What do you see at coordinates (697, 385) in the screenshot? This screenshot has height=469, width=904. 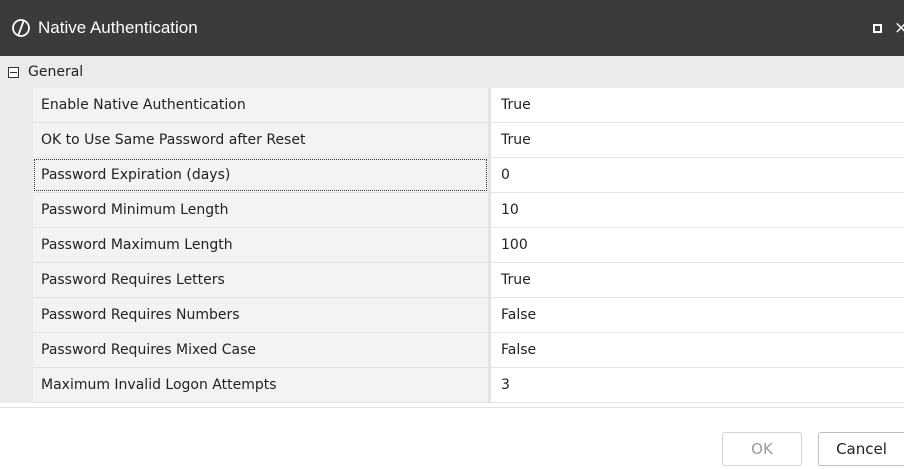 I see `property-value: 3` at bounding box center [697, 385].